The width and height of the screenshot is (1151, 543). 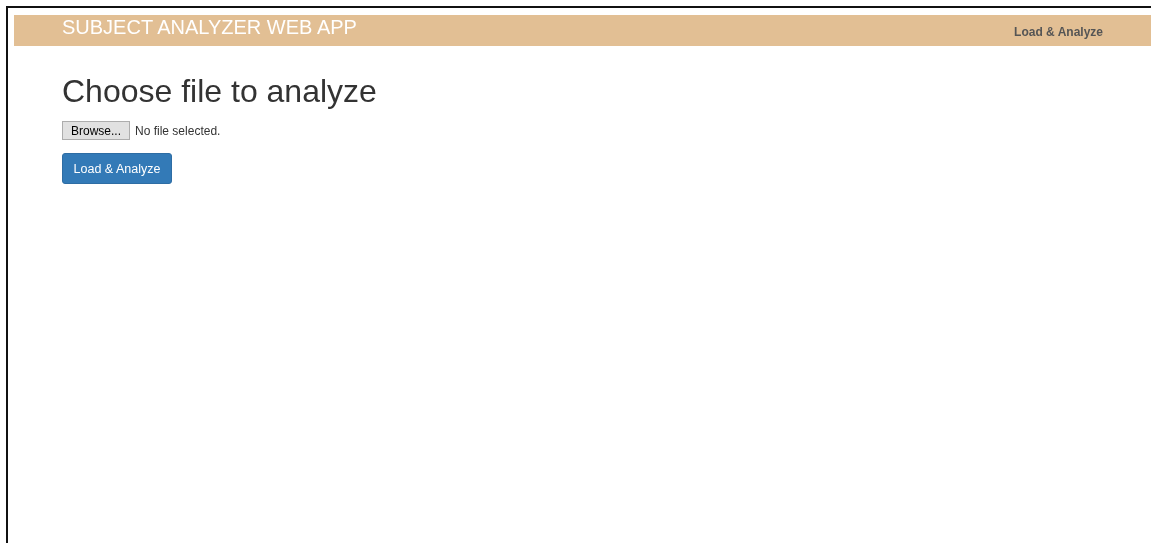 I want to click on nav-link: Load & Analyze, so click(x=1058, y=31).